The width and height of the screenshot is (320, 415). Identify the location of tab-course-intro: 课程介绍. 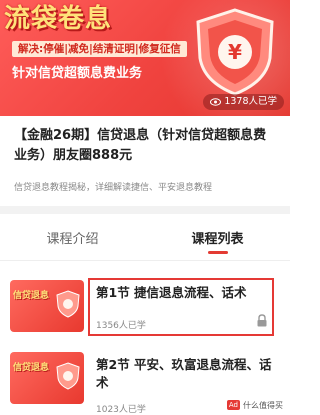
(72, 237).